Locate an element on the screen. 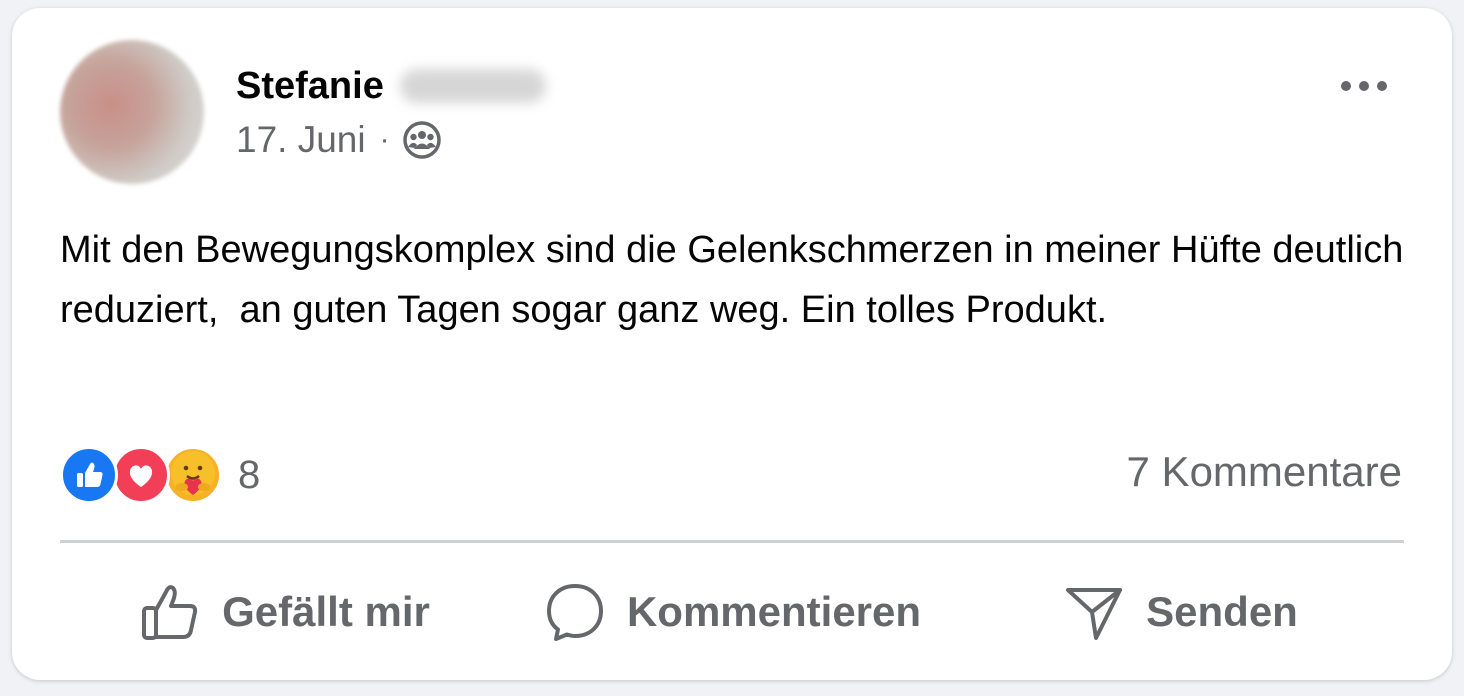 This screenshot has width=1464, height=696. like-button-label: Gefällt mir is located at coordinates (326, 611).